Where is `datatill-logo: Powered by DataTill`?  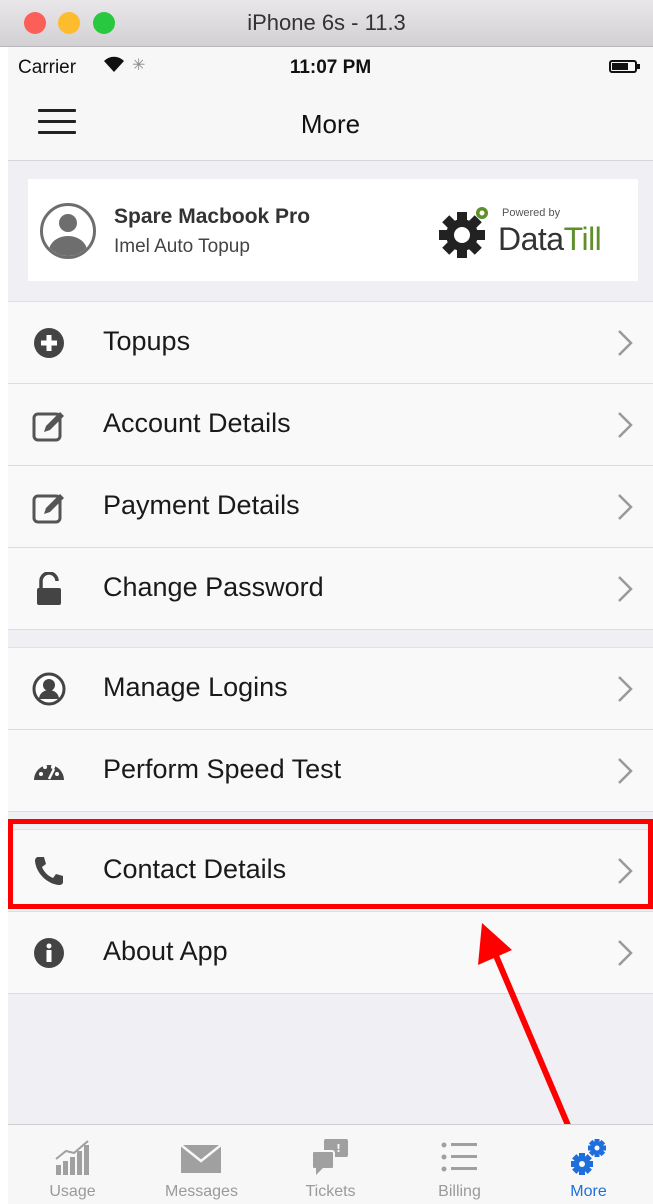
datatill-logo: Powered by DataTill is located at coordinates (536, 230).